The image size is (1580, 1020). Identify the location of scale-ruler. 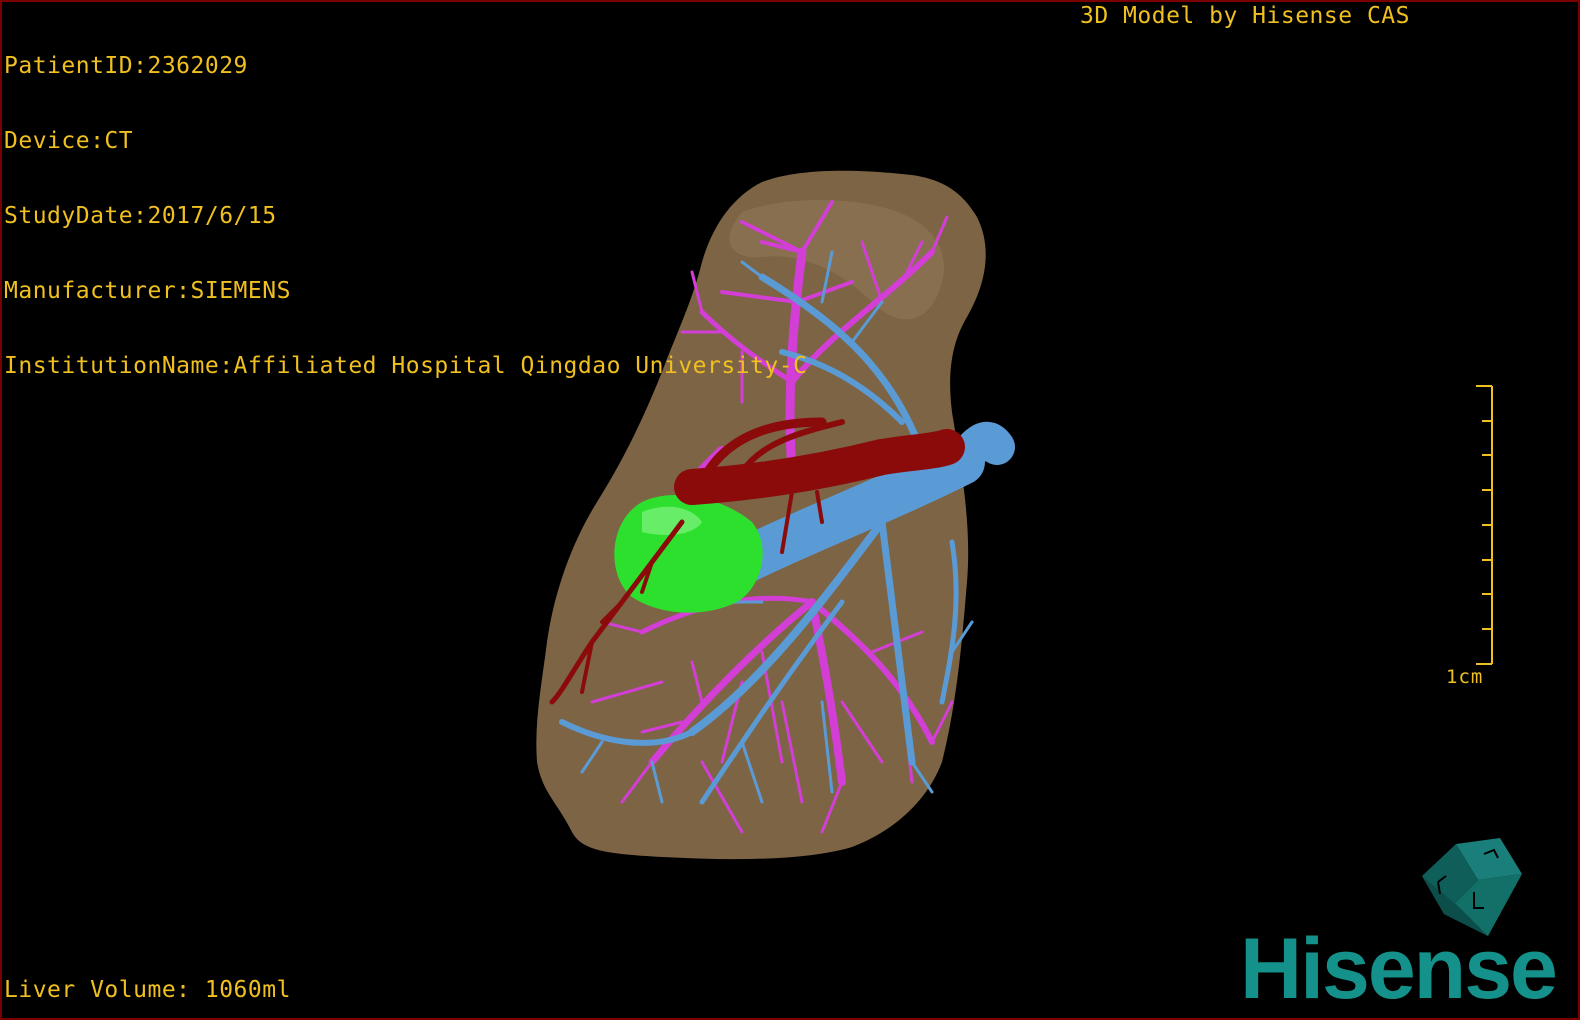
(1484, 525).